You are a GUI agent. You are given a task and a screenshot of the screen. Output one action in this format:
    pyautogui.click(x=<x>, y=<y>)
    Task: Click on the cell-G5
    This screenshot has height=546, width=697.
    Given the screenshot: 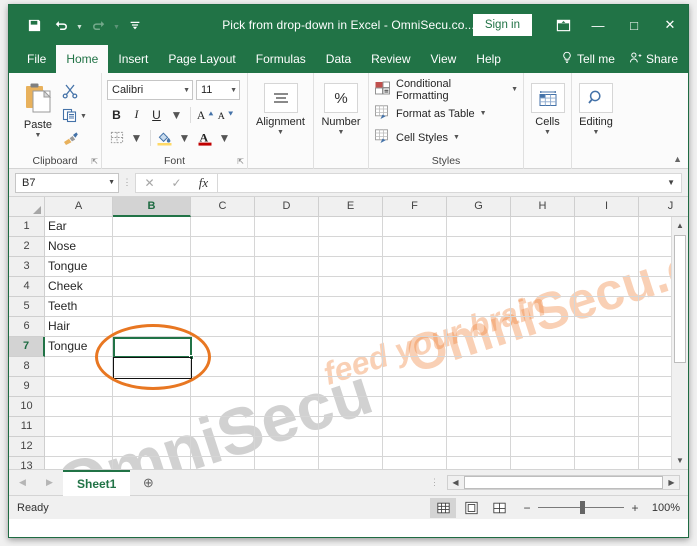 What is the action you would take?
    pyautogui.click(x=479, y=307)
    